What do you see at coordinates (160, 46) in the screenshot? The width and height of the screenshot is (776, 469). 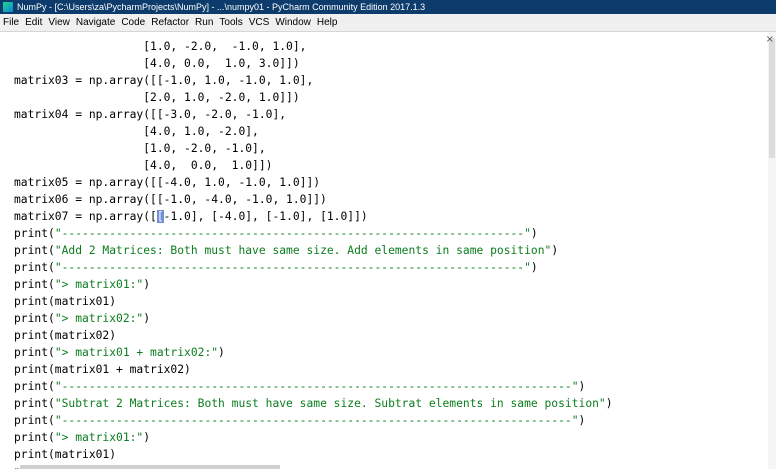 I see `code-line: [1.0, -2.0, -1.0, 1.0],` at bounding box center [160, 46].